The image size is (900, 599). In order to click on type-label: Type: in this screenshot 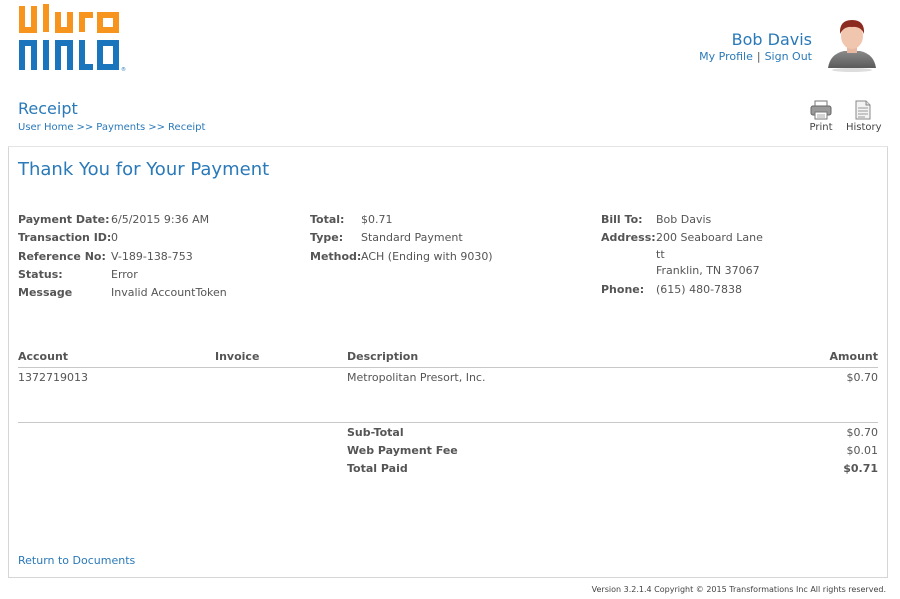, I will do `click(327, 238)`.